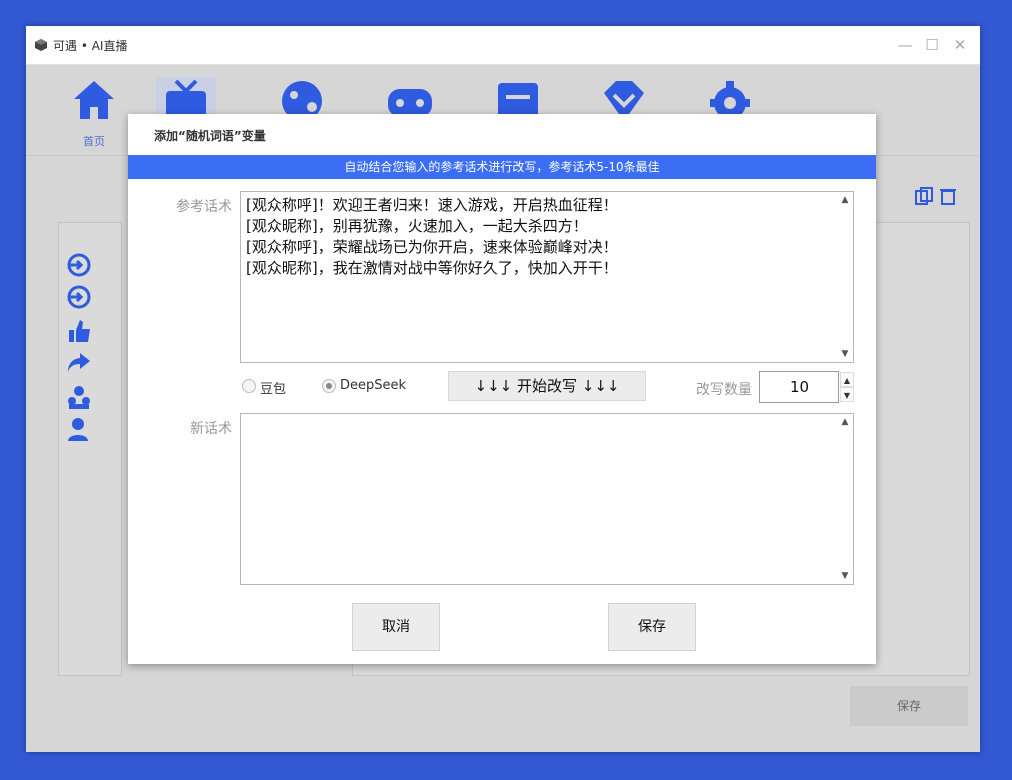 Image resolution: width=1012 pixels, height=780 pixels. Describe the element at coordinates (932, 45) in the screenshot. I see `maximize-button: ☐` at that location.